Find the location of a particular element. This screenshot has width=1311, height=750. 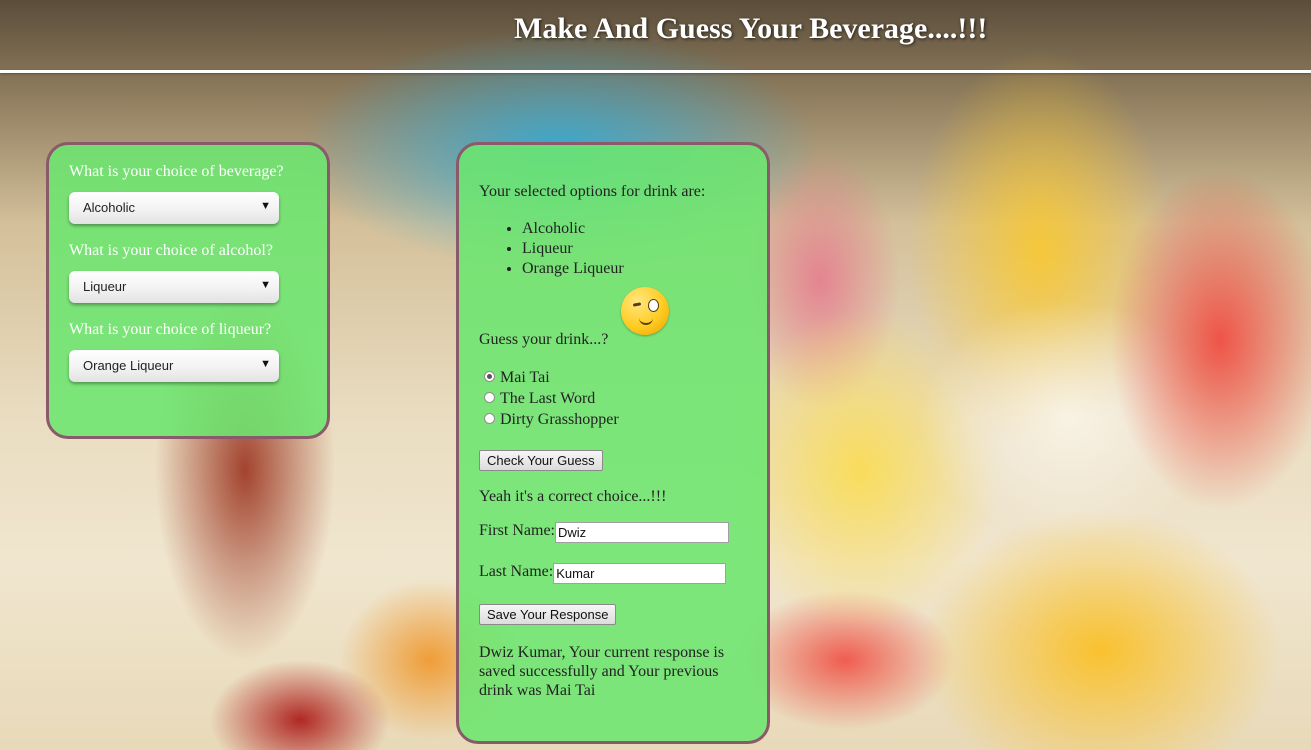

alcohol-select-value: Liqueur is located at coordinates (105, 286).